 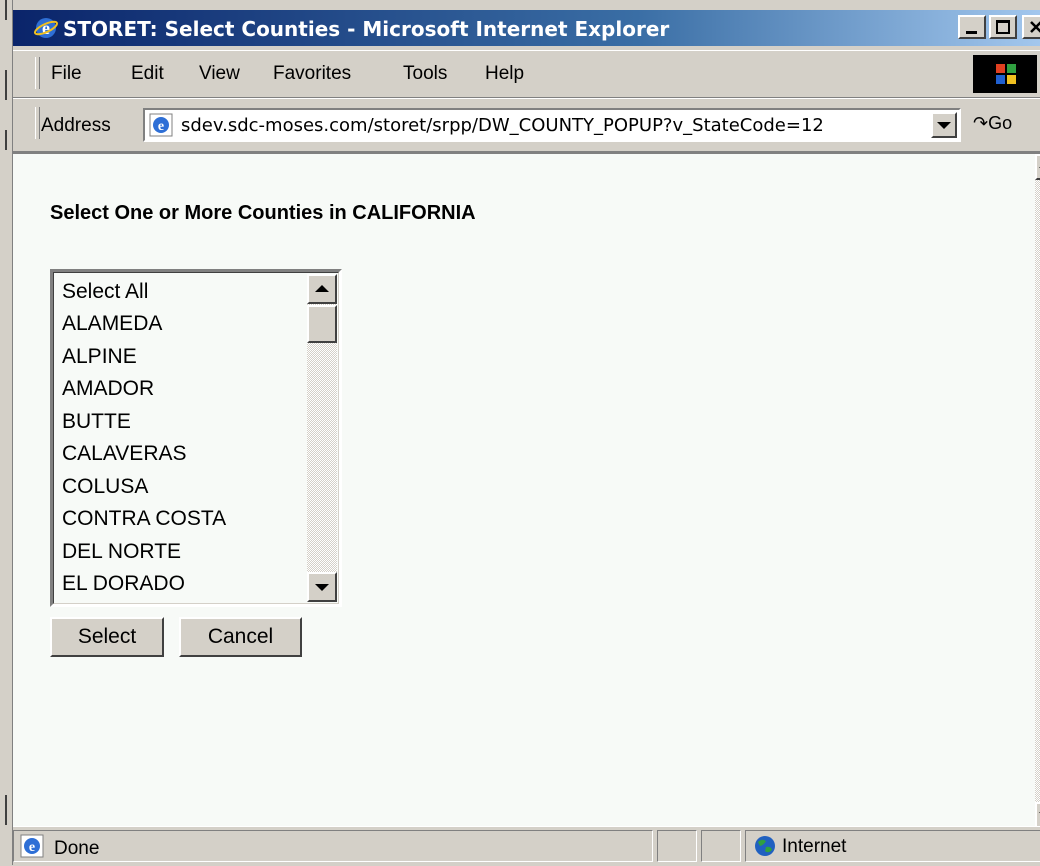 What do you see at coordinates (765, 846) in the screenshot?
I see `globe-icon` at bounding box center [765, 846].